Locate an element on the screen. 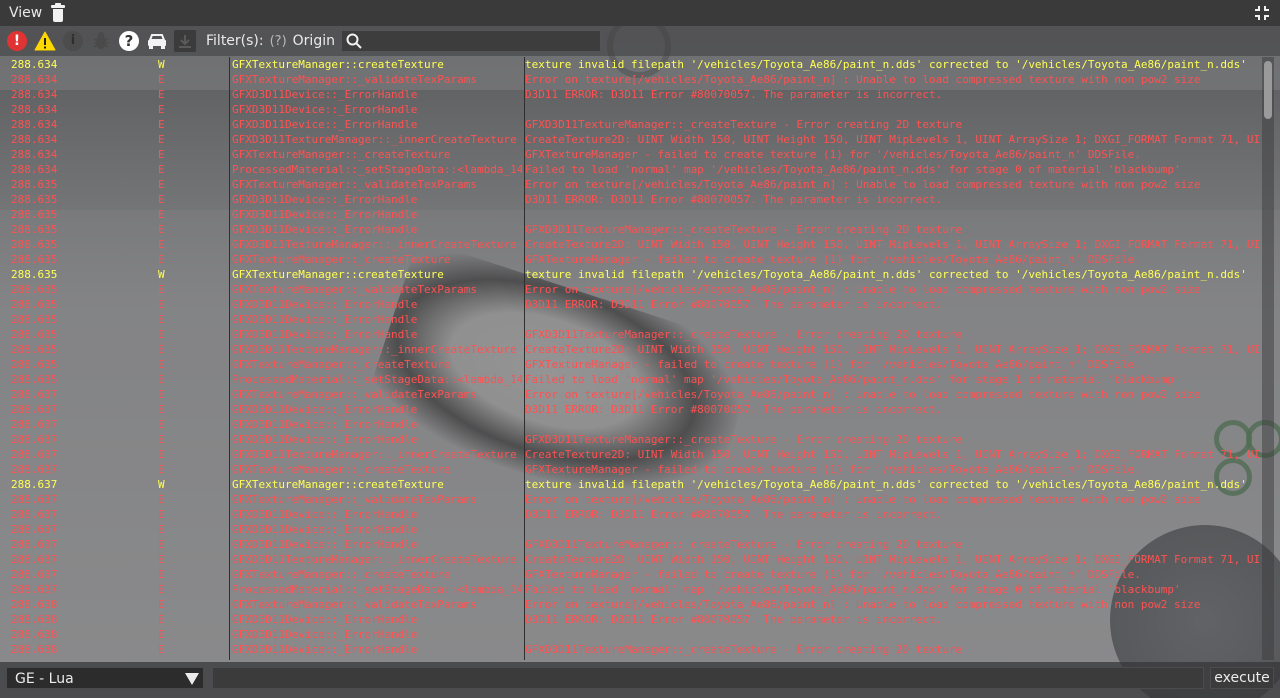 The width and height of the screenshot is (1280, 698). info-icon: i is located at coordinates (73, 41).